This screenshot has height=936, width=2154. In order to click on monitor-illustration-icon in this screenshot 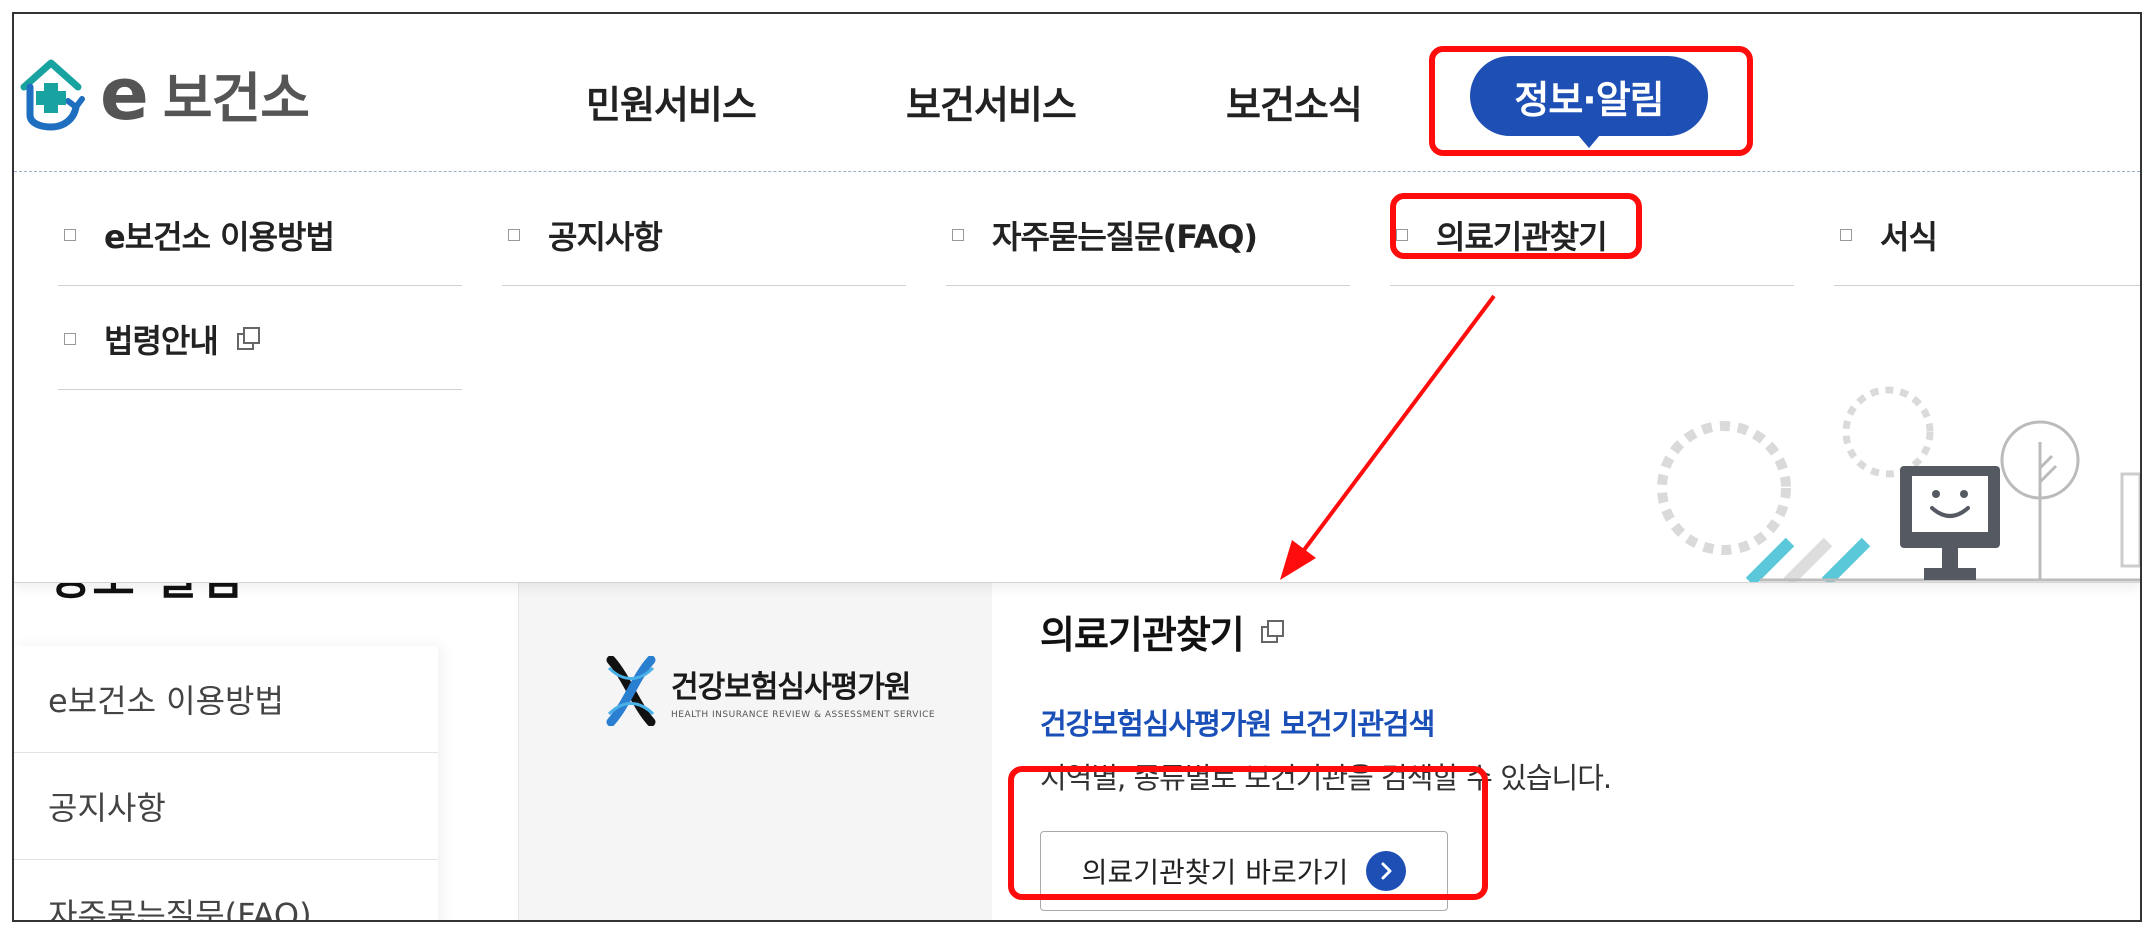, I will do `click(1898, 484)`.